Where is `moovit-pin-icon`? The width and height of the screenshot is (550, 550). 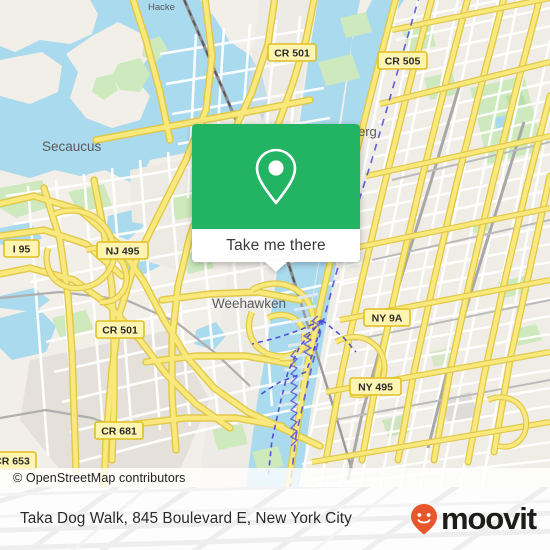 moovit-pin-icon is located at coordinates (423, 518).